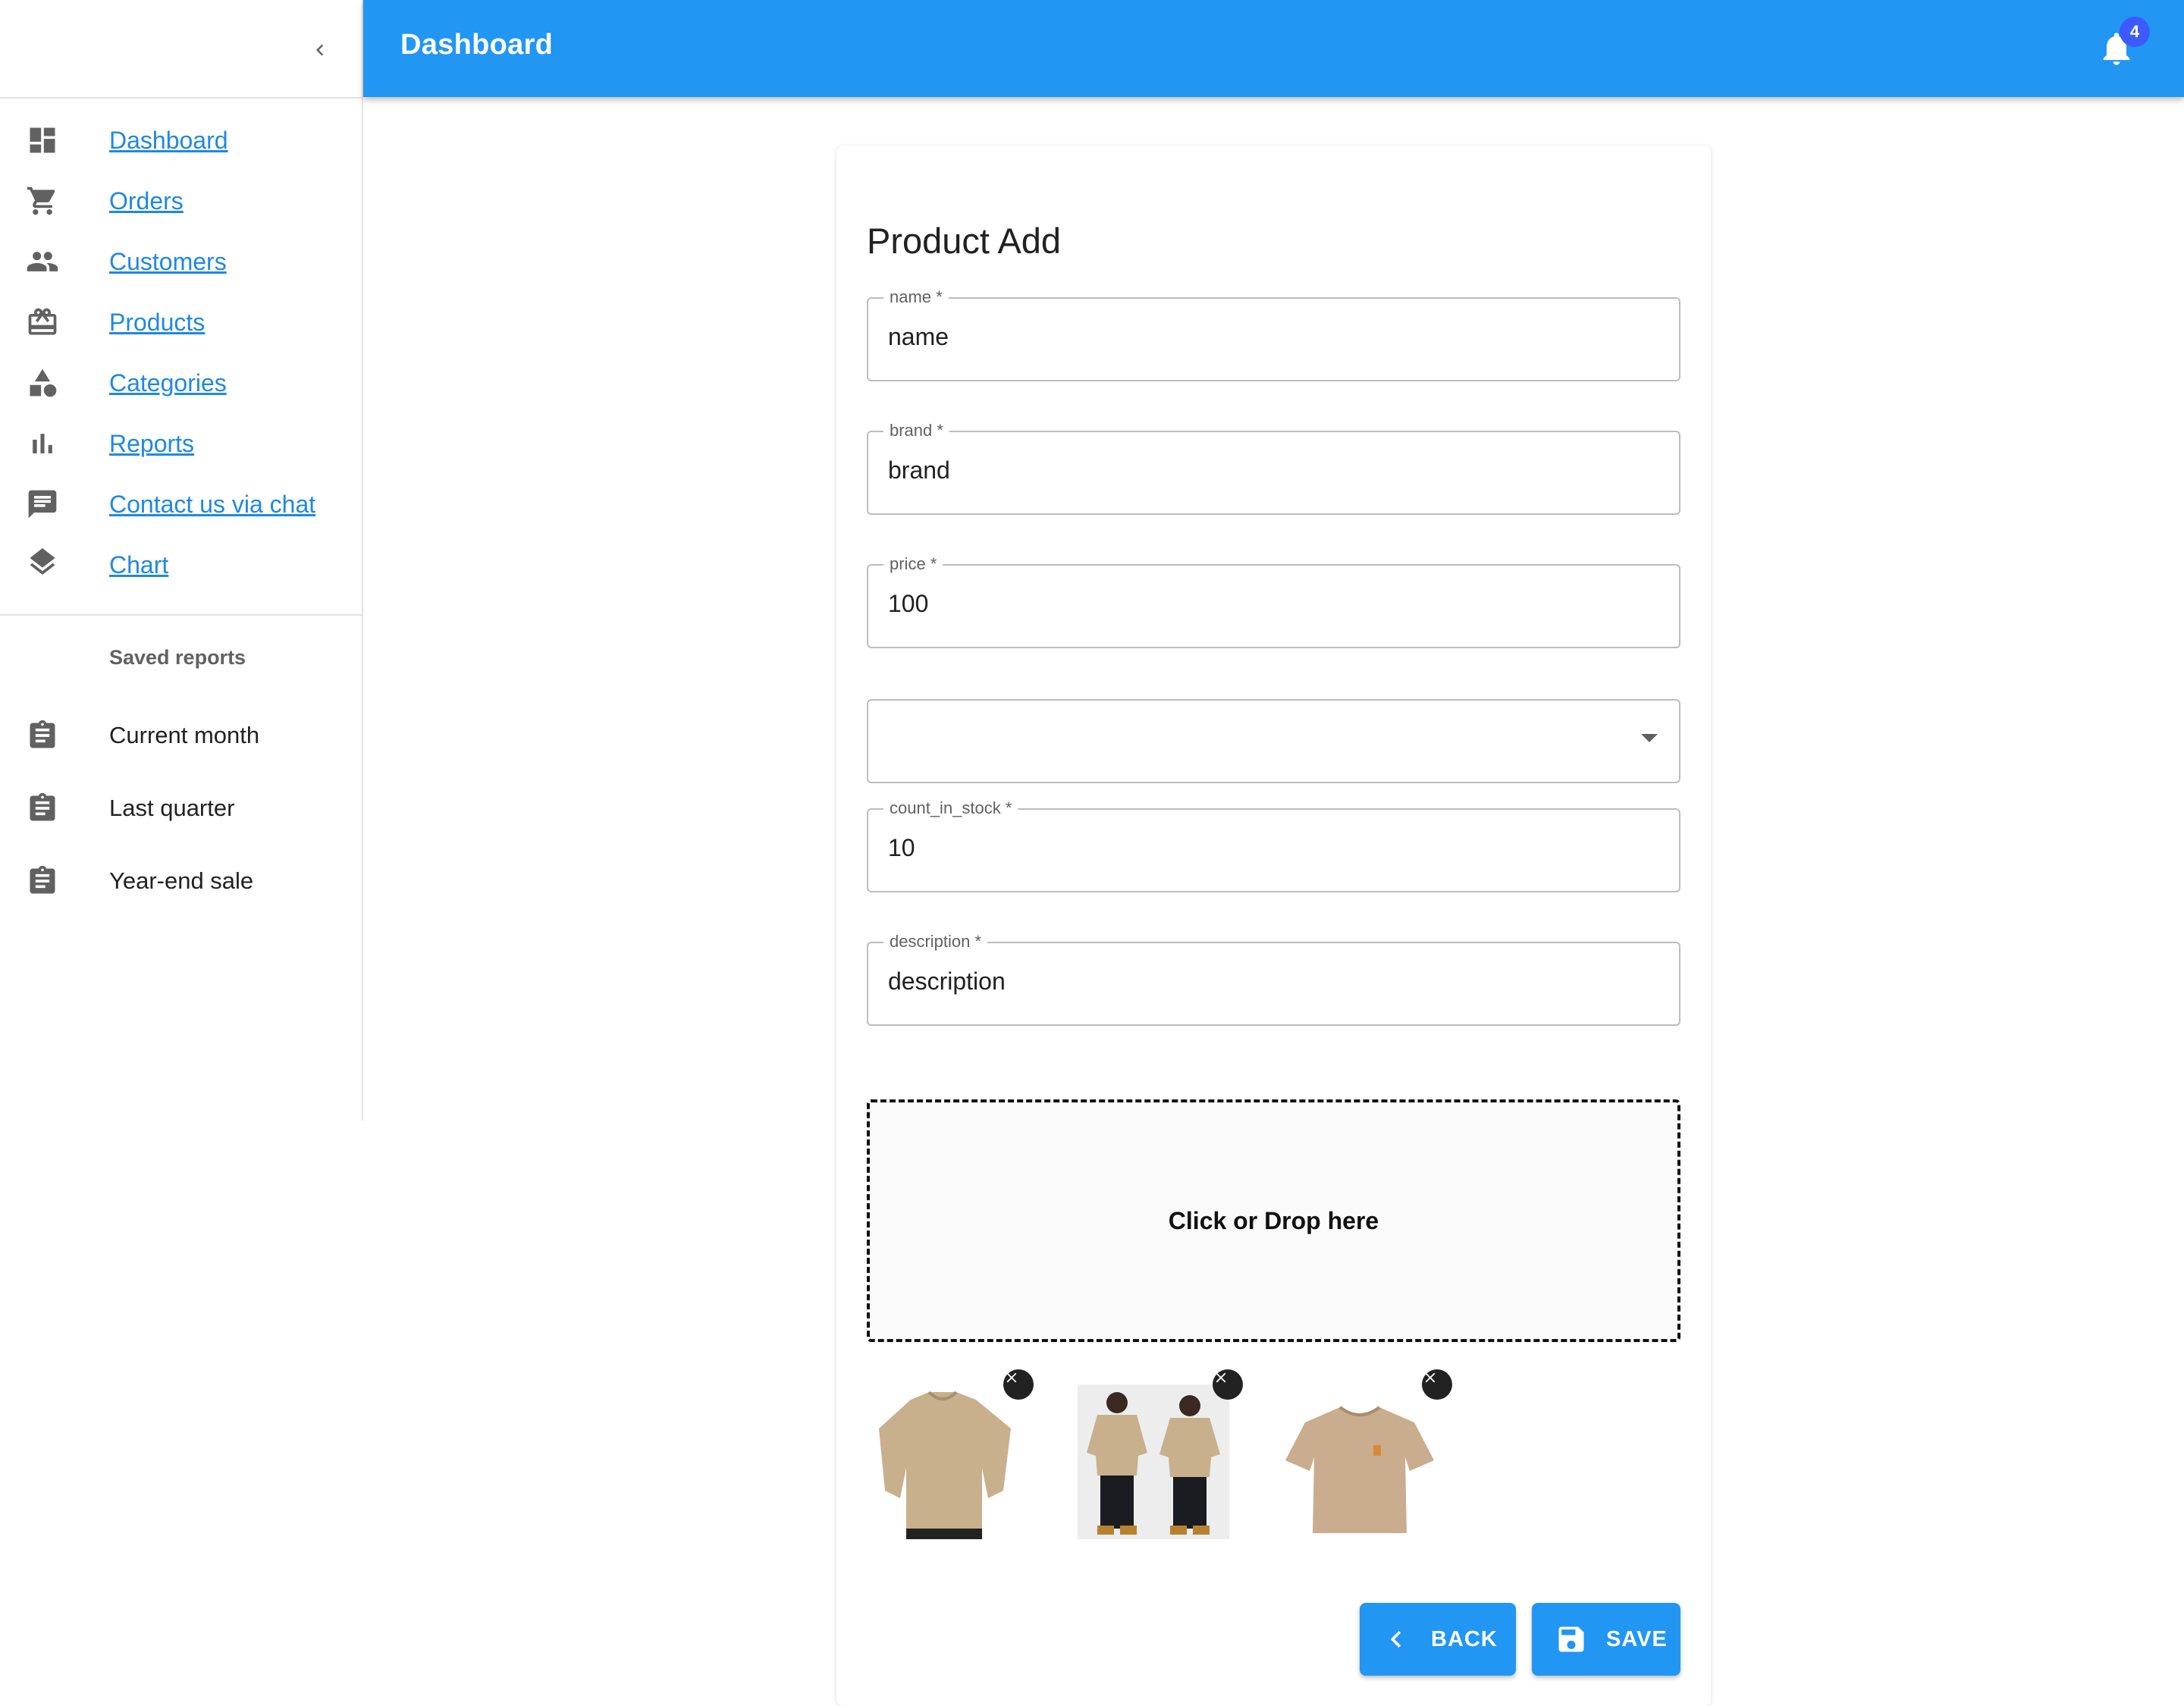 The height and width of the screenshot is (1706, 2184). I want to click on saved-reports-header: Saved reports, so click(177, 657).